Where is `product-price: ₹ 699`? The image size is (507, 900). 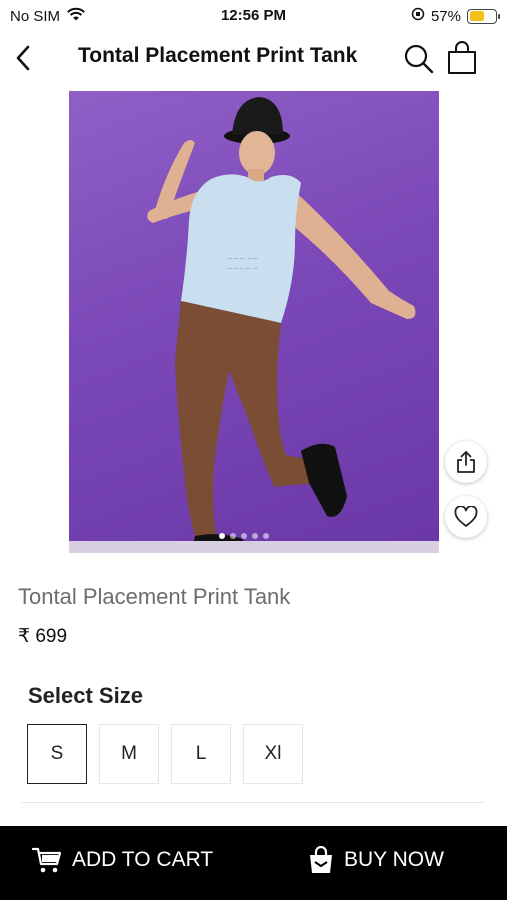 product-price: ₹ 699 is located at coordinates (43, 636).